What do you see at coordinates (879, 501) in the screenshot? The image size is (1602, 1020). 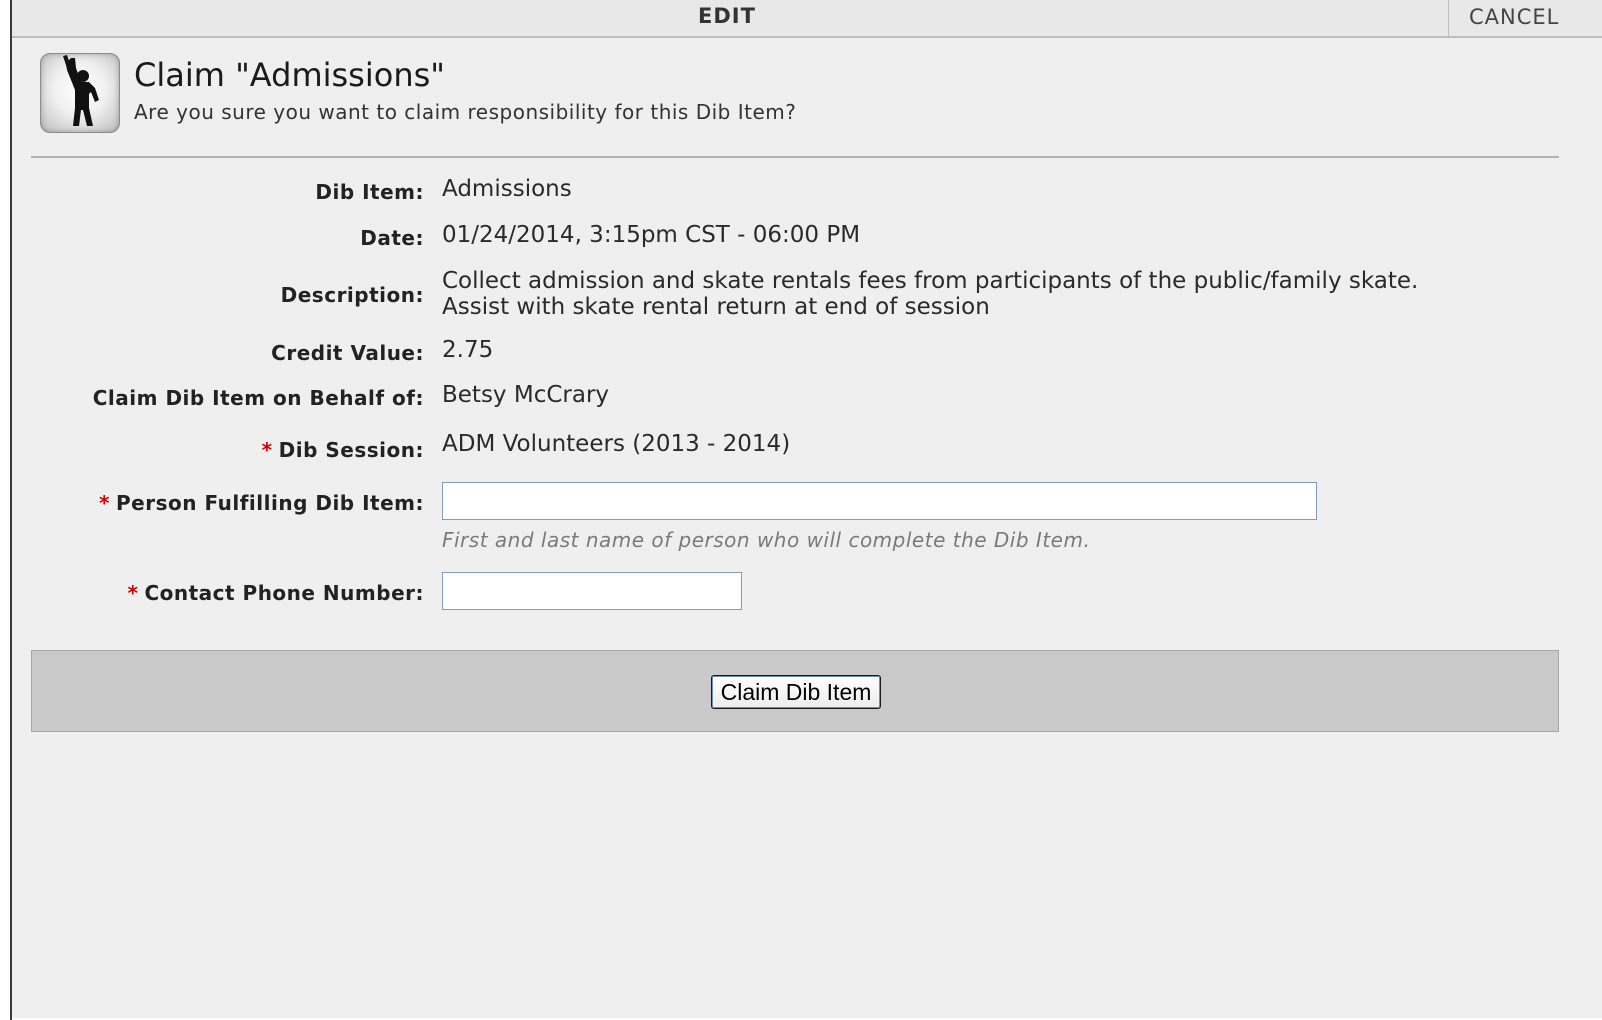 I see `person-fulfilling-input` at bounding box center [879, 501].